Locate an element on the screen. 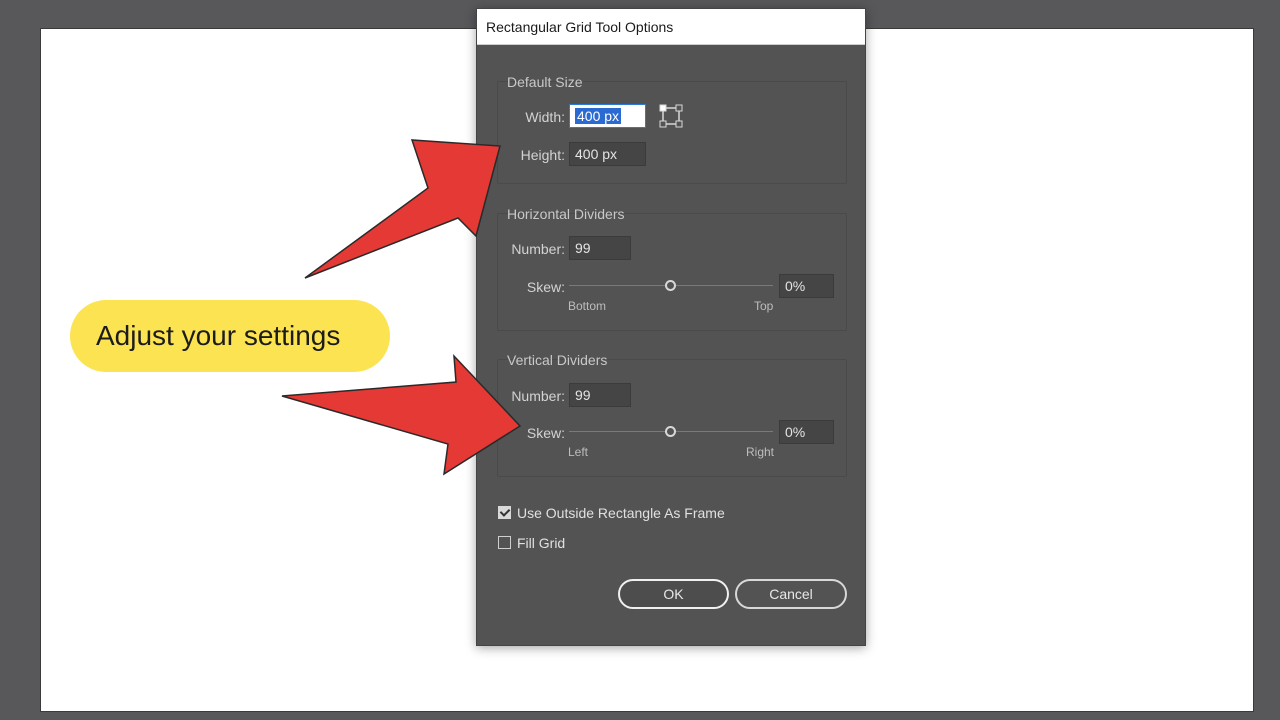 The width and height of the screenshot is (1280, 720). callout-label: Adjust your settings is located at coordinates (230, 336).